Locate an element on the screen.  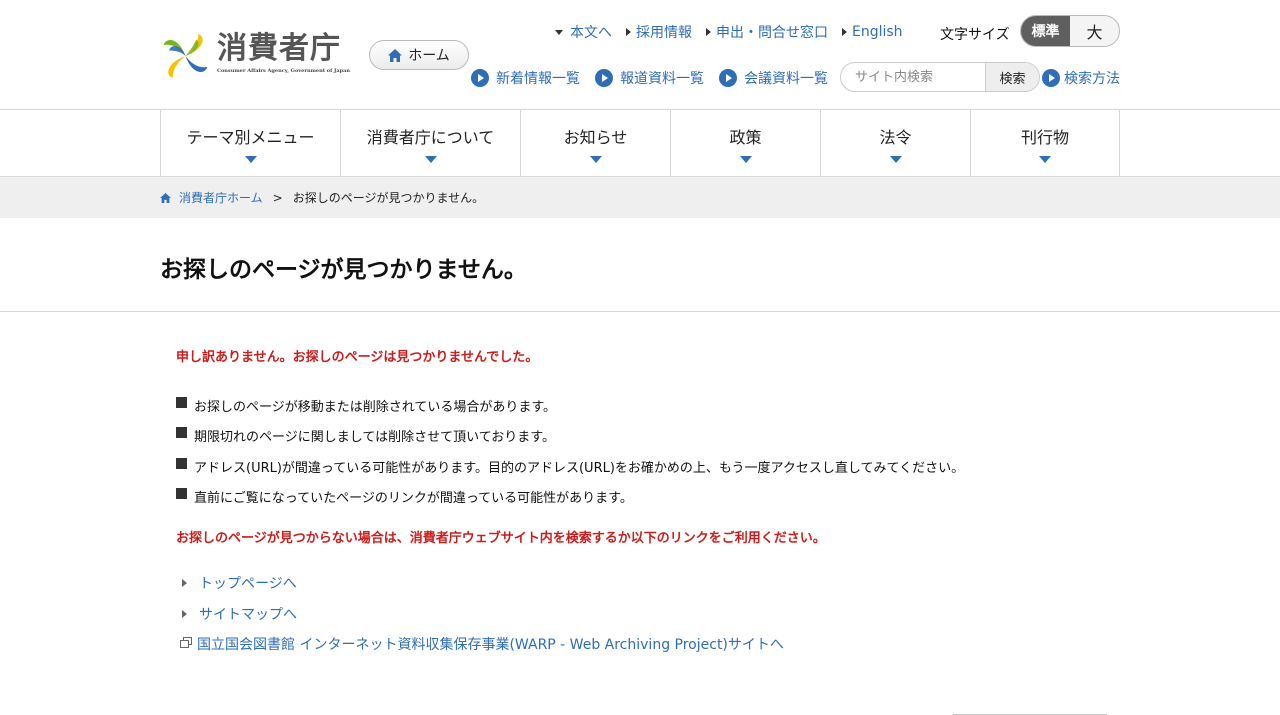
nav-publications-label: 刊行物 is located at coordinates (1044, 137).